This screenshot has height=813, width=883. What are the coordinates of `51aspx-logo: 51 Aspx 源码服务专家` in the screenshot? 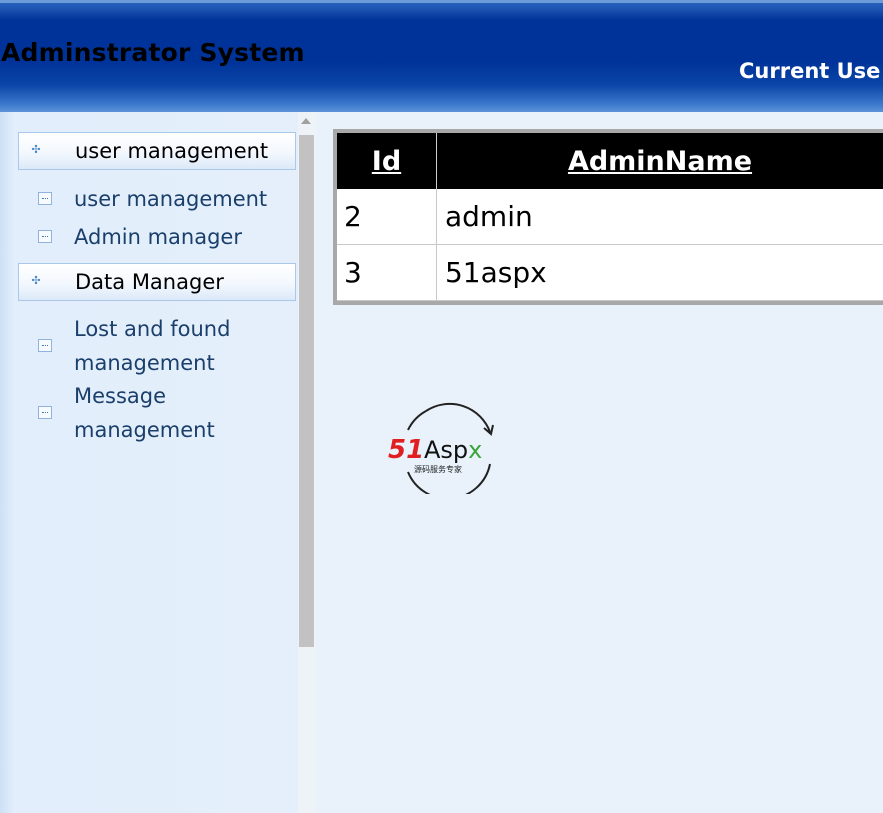 It's located at (441, 448).